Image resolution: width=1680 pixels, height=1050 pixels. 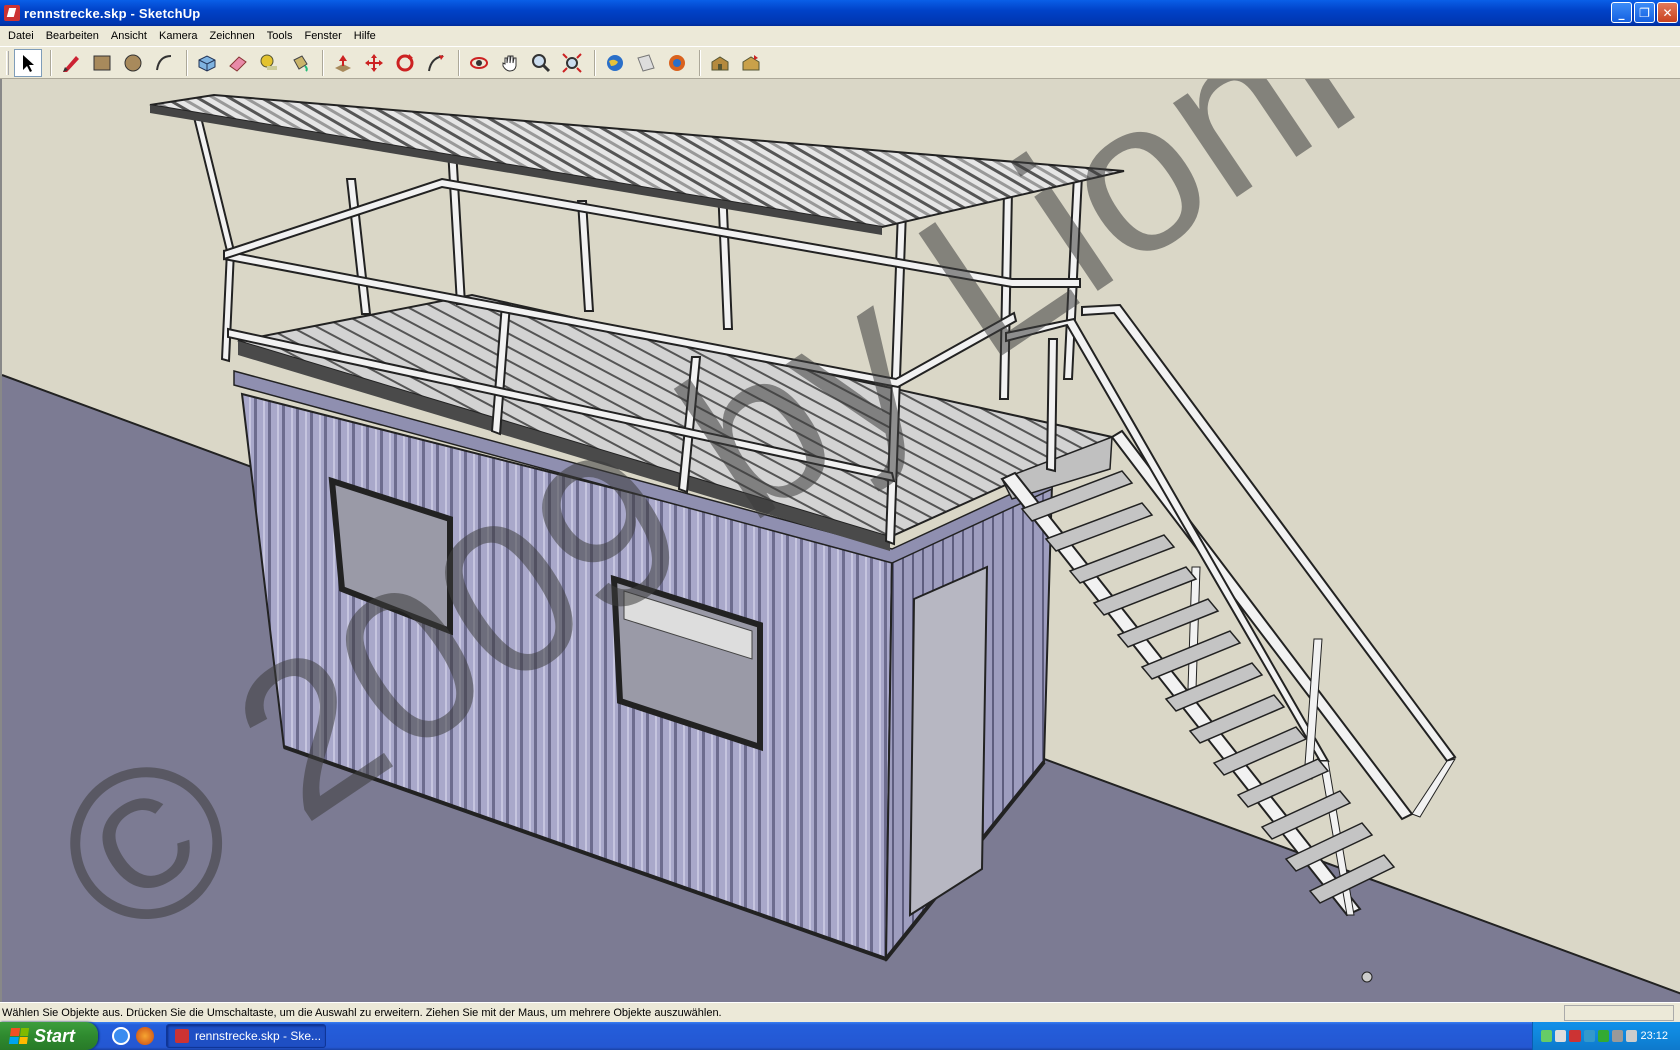 What do you see at coordinates (232, 36) in the screenshot?
I see `menu-zeichnen: Zeichnen` at bounding box center [232, 36].